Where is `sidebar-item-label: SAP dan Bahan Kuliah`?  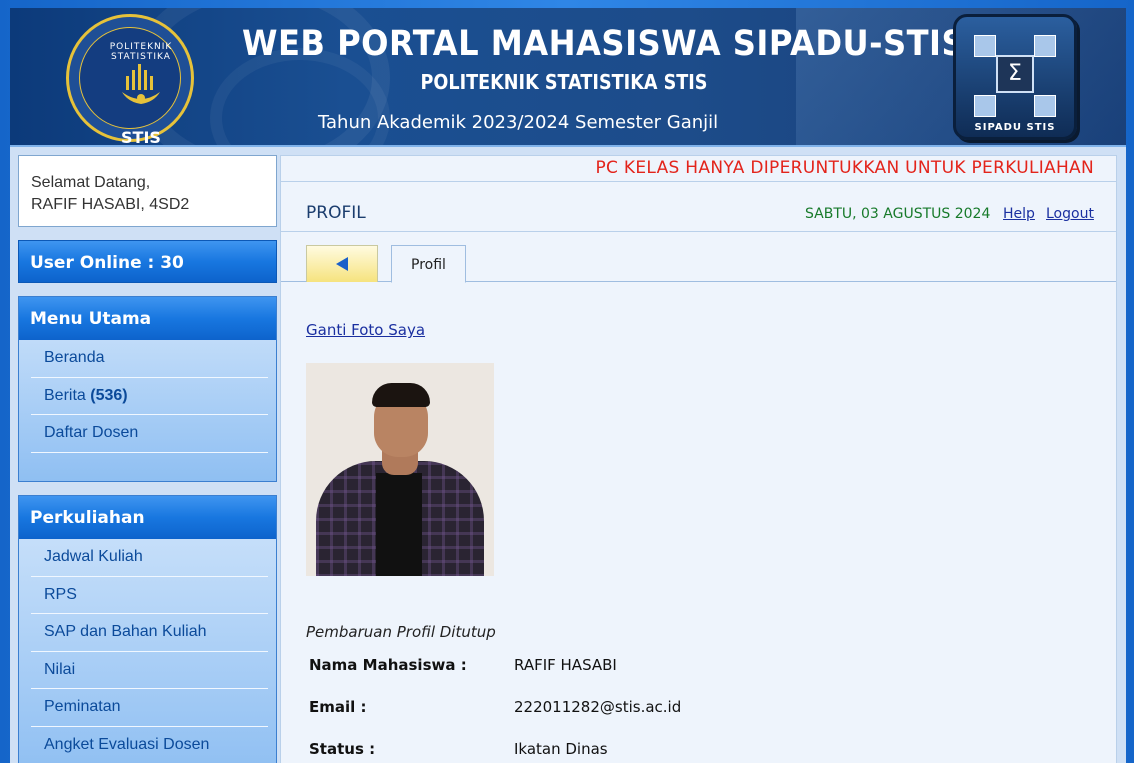 sidebar-item-label: SAP dan Bahan Kuliah is located at coordinates (125, 631).